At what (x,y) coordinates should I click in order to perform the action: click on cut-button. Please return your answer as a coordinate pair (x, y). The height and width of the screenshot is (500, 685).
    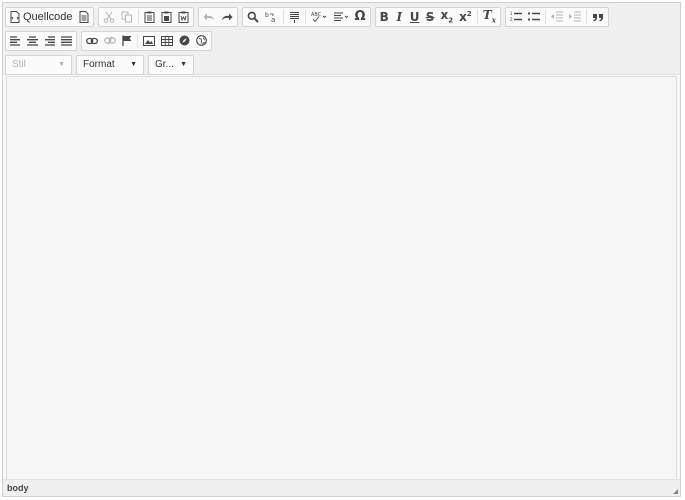
    Looking at the image, I should click on (109, 17).